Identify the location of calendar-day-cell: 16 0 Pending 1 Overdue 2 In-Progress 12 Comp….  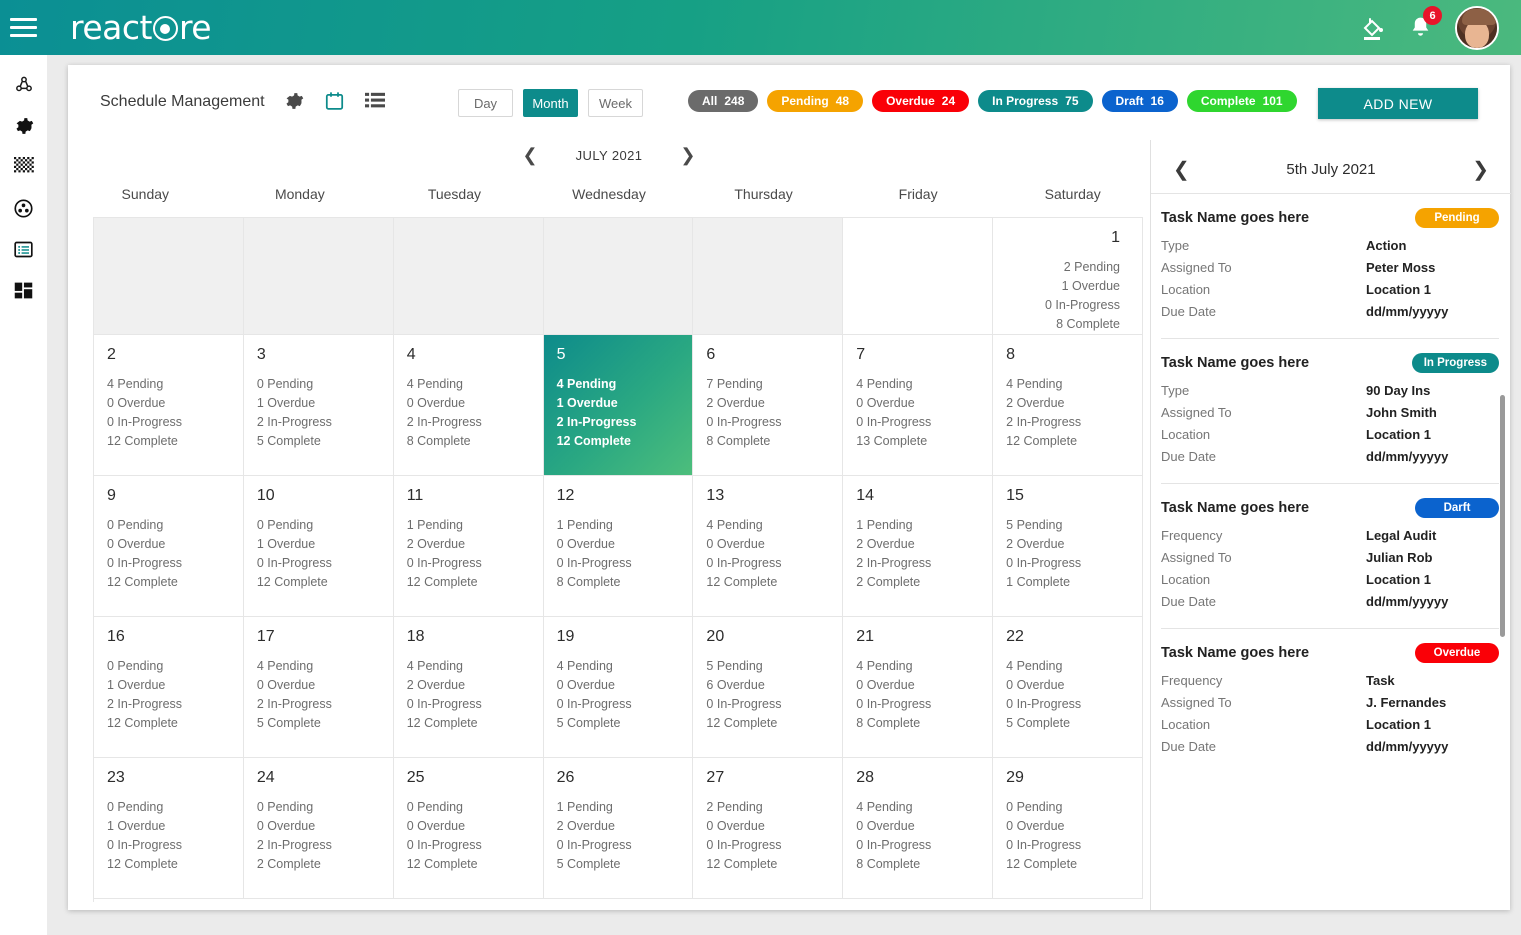
(169, 687).